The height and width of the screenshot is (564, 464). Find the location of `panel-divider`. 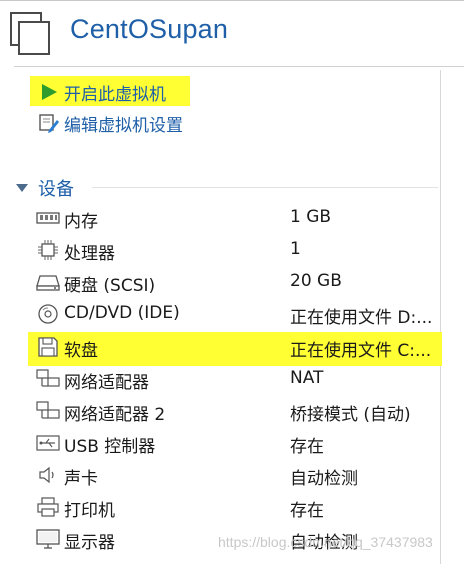

panel-divider is located at coordinates (440, 317).